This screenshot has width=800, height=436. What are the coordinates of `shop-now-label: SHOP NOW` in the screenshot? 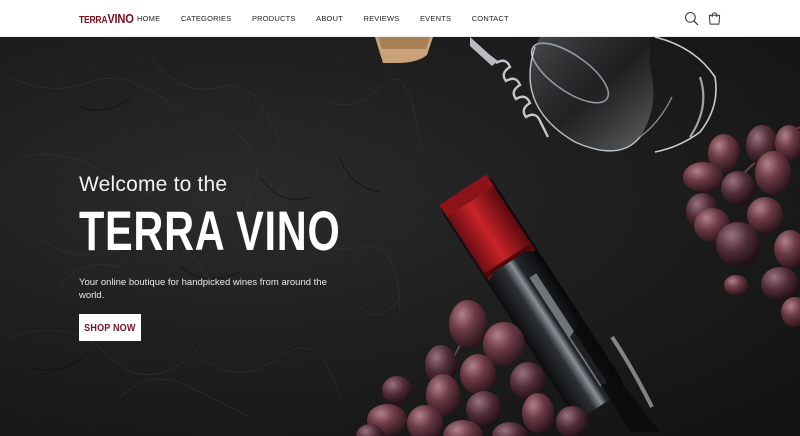 It's located at (110, 327).